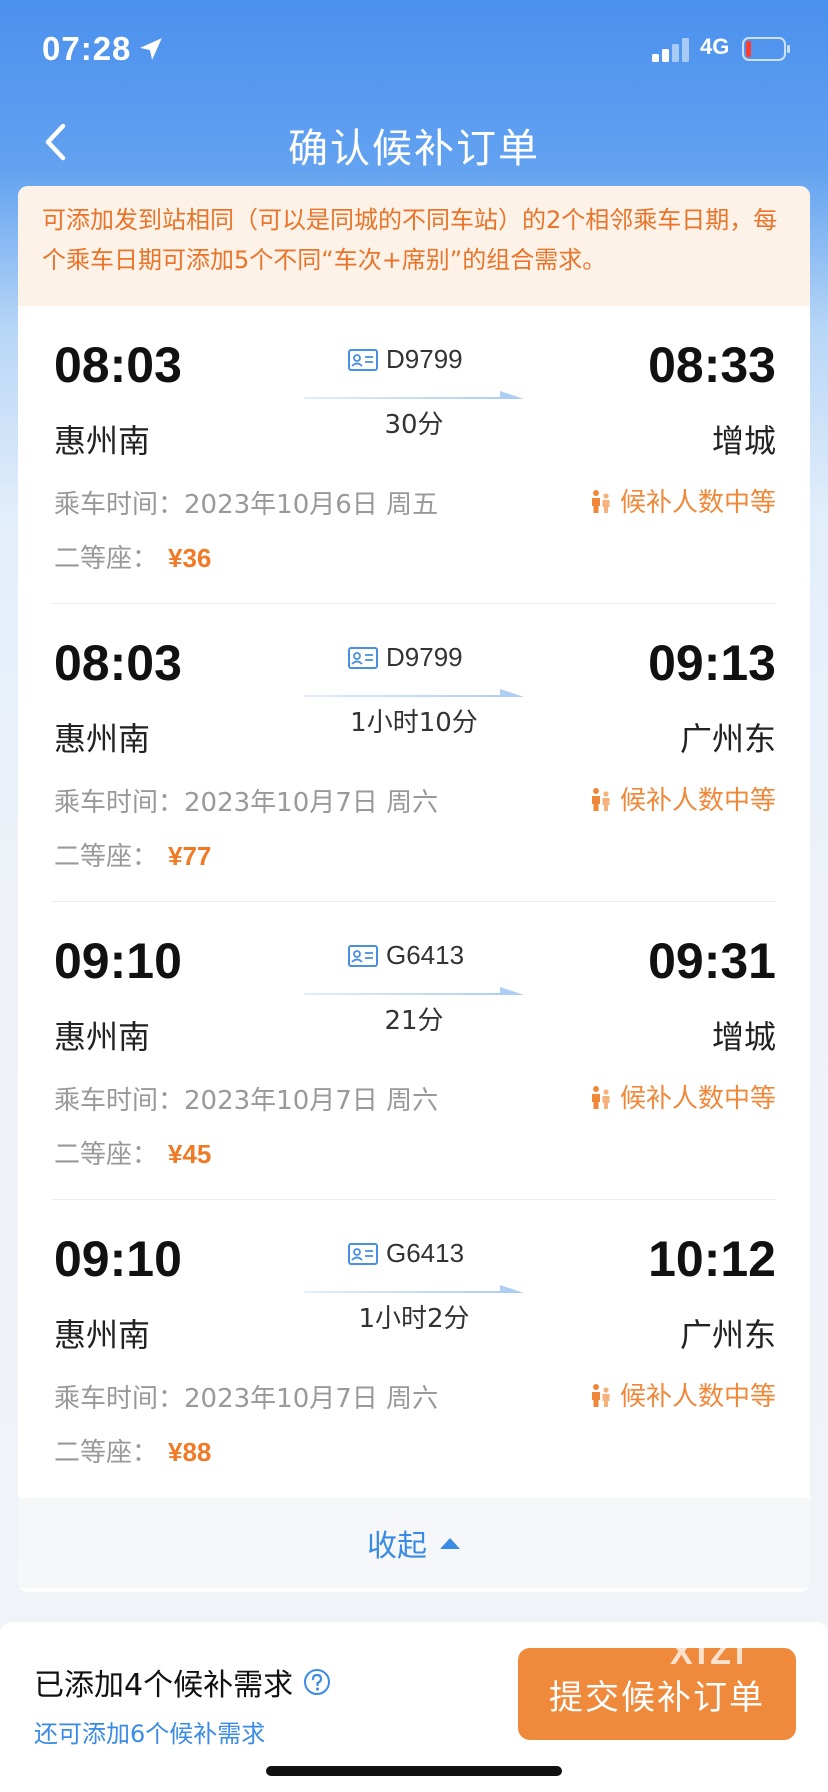  I want to click on ticket-price: ¥36, so click(190, 558).